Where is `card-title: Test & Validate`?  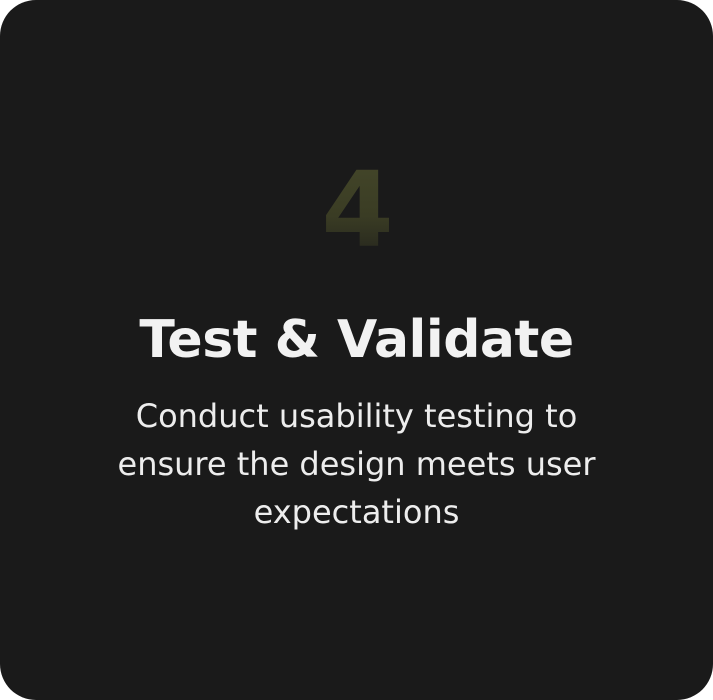
card-title: Test & Validate is located at coordinates (356, 340).